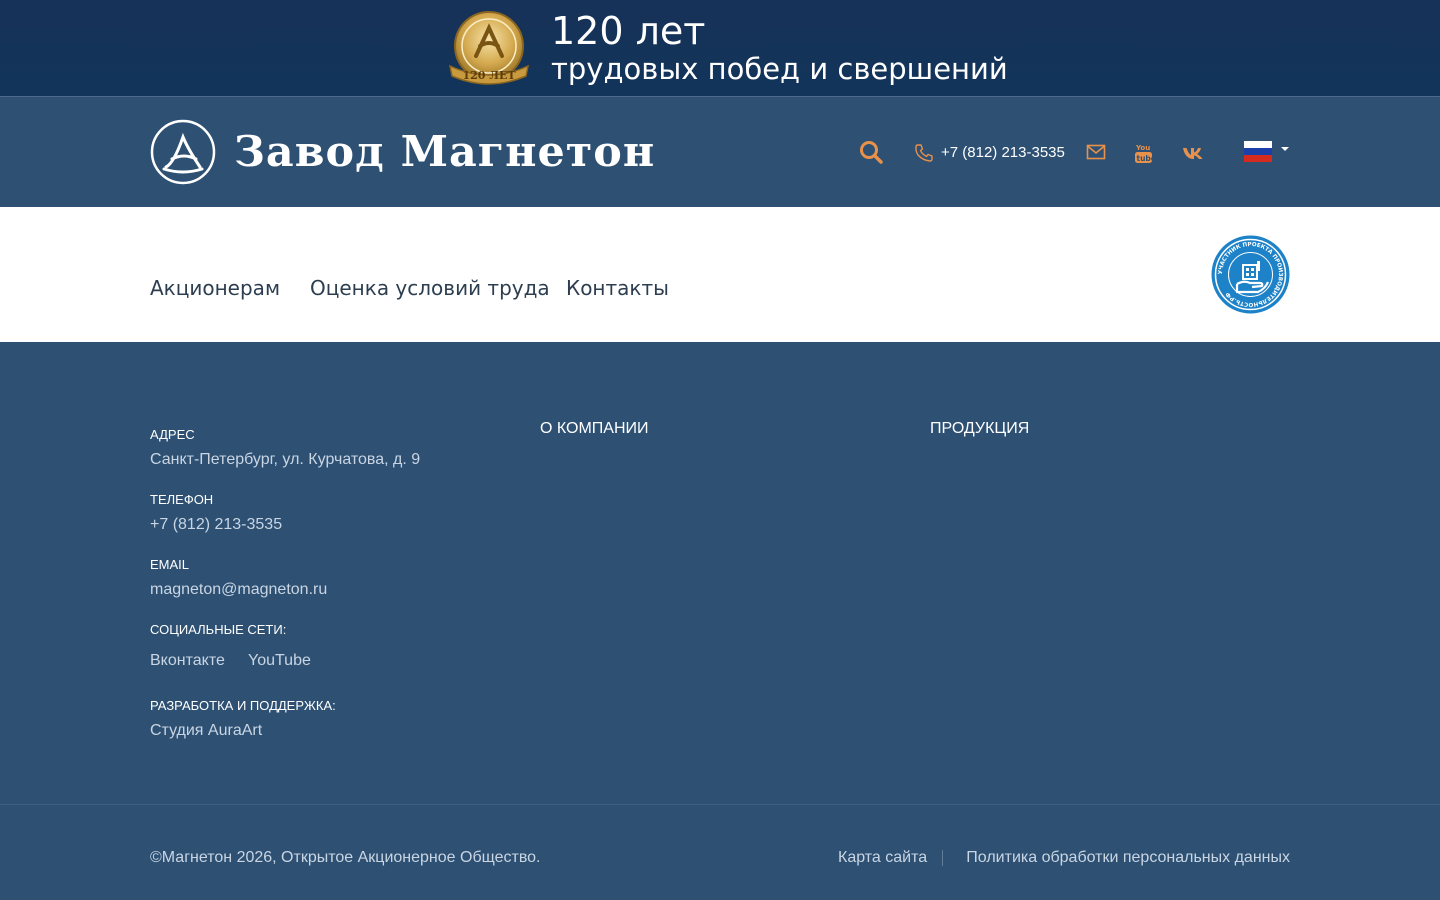 This screenshot has height=900, width=1440. I want to click on youtube-icon: You tube, so click(1143, 153).